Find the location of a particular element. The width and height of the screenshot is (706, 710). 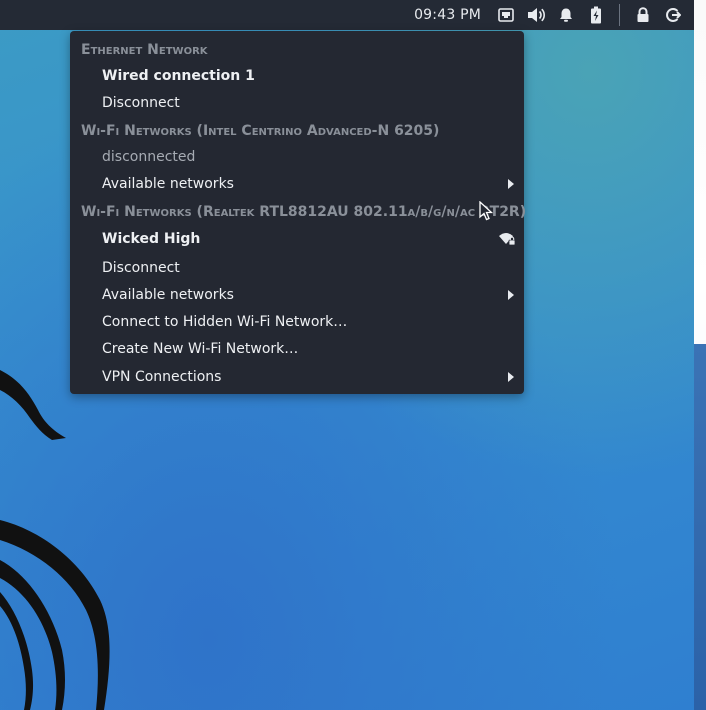

mouse-cursor-icon is located at coordinates (486, 211).